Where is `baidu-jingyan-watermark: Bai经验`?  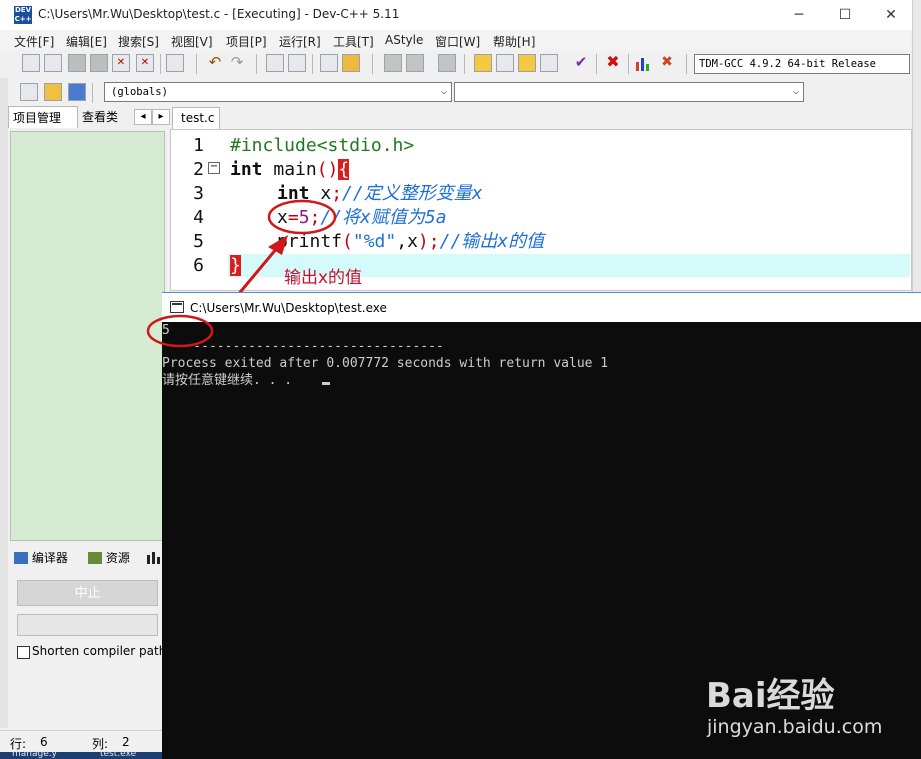 baidu-jingyan-watermark: Bai经验 is located at coordinates (770, 696).